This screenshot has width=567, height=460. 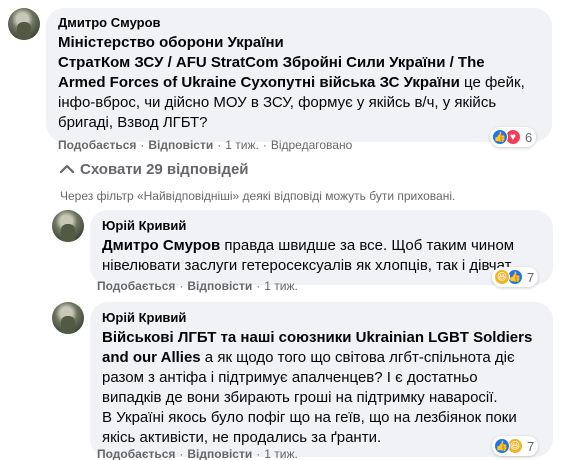 I want to click on reaction-summary: 👍 ♥ 6, so click(x=513, y=137).